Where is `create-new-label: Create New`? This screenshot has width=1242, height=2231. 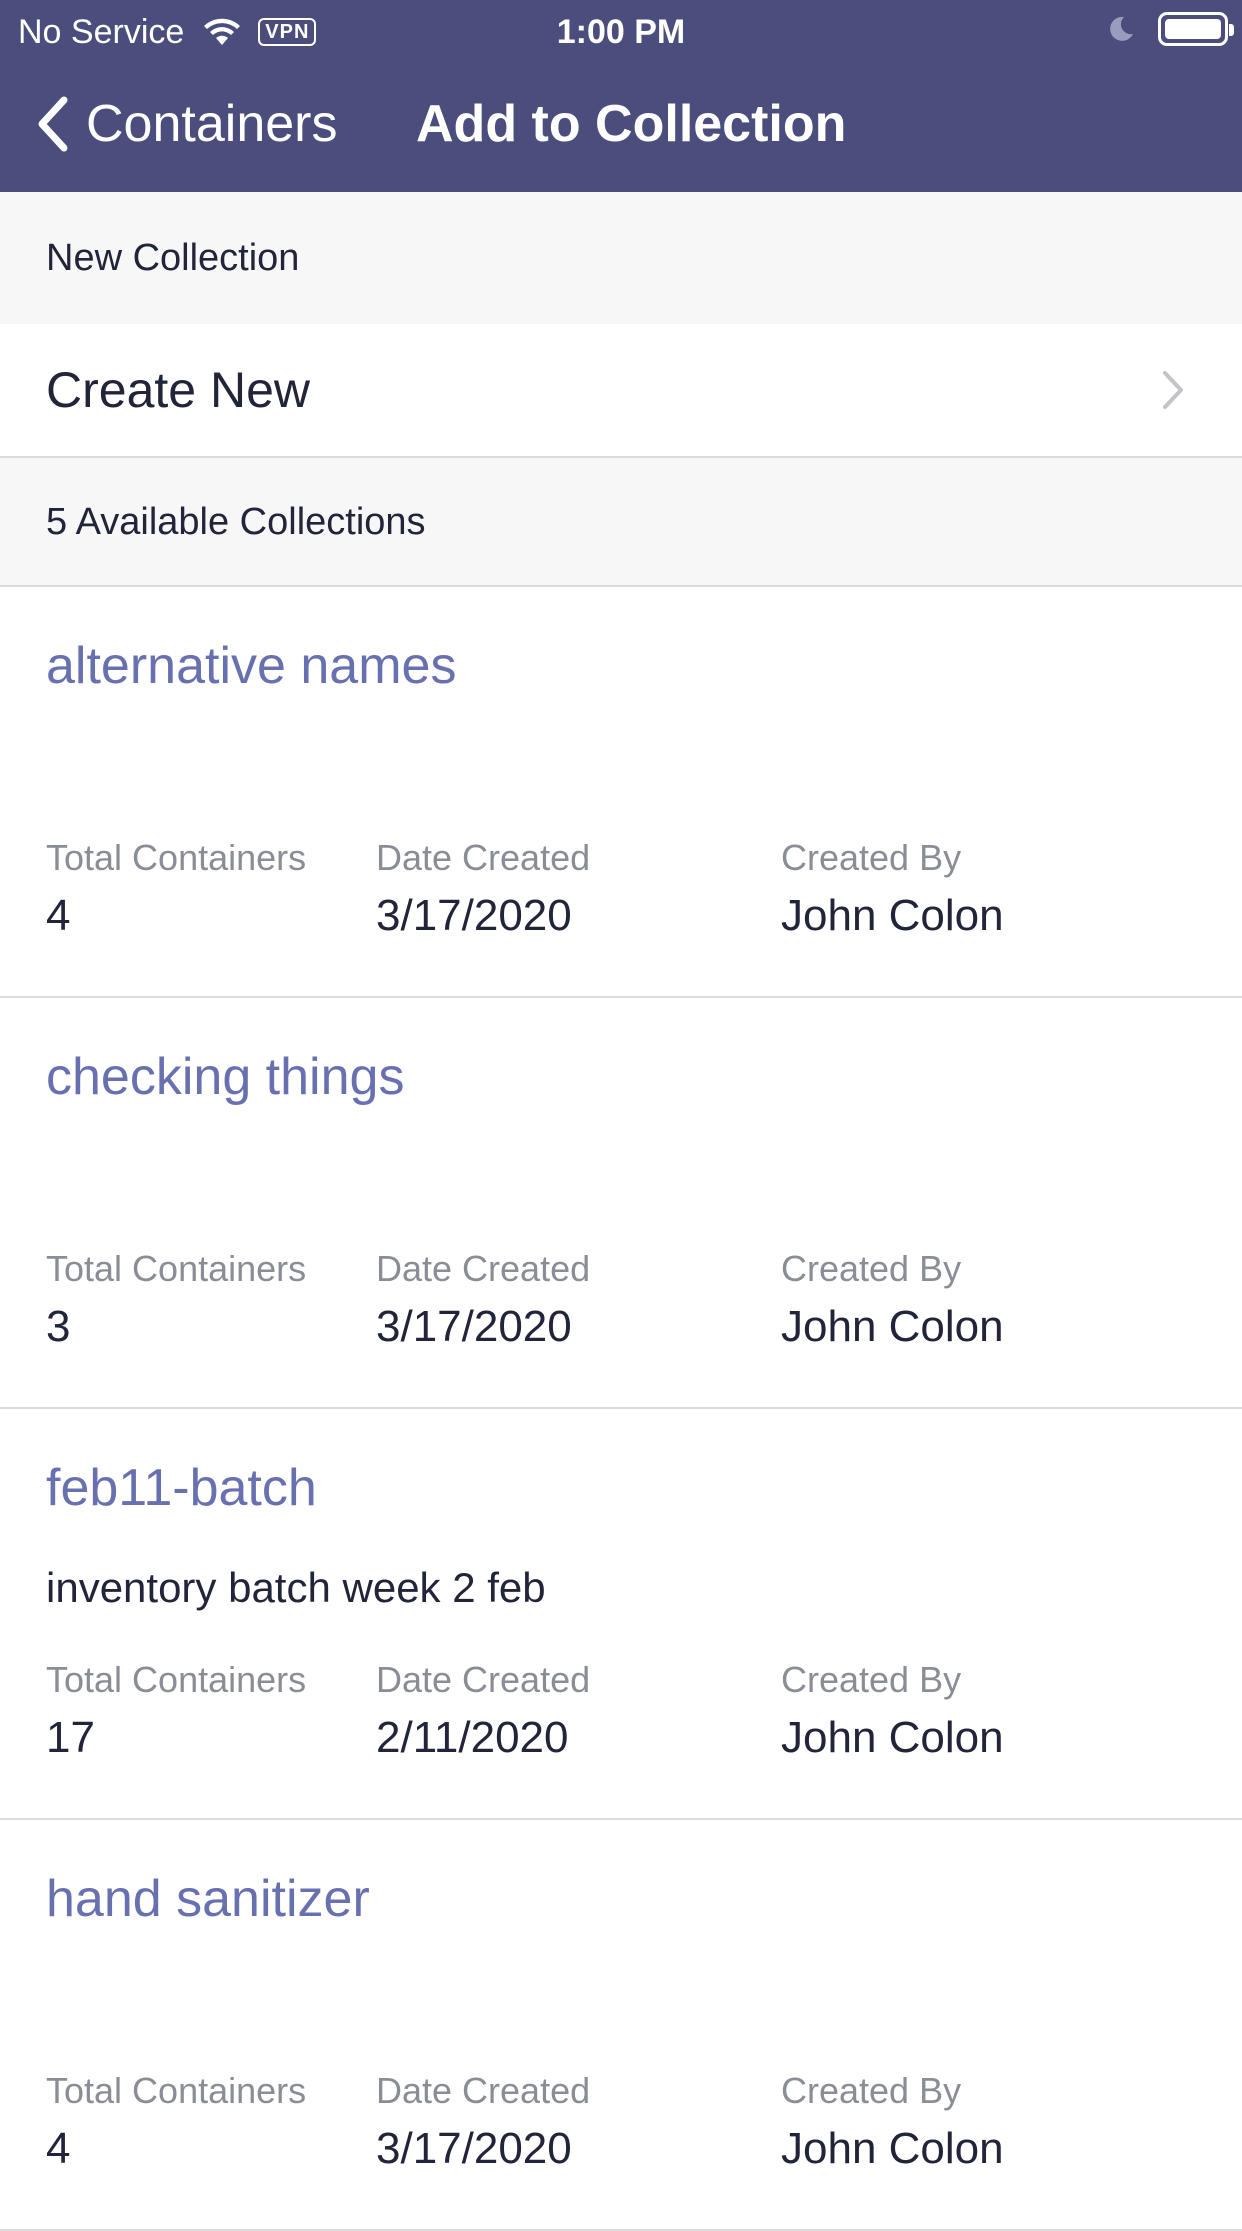
create-new-label: Create New is located at coordinates (178, 390).